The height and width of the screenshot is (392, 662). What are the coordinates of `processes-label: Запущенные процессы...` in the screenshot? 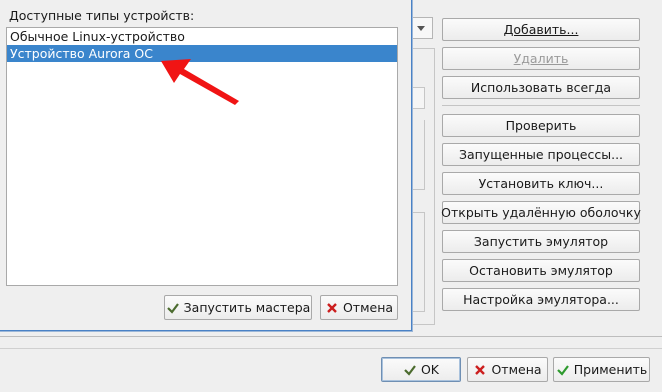 It's located at (541, 154).